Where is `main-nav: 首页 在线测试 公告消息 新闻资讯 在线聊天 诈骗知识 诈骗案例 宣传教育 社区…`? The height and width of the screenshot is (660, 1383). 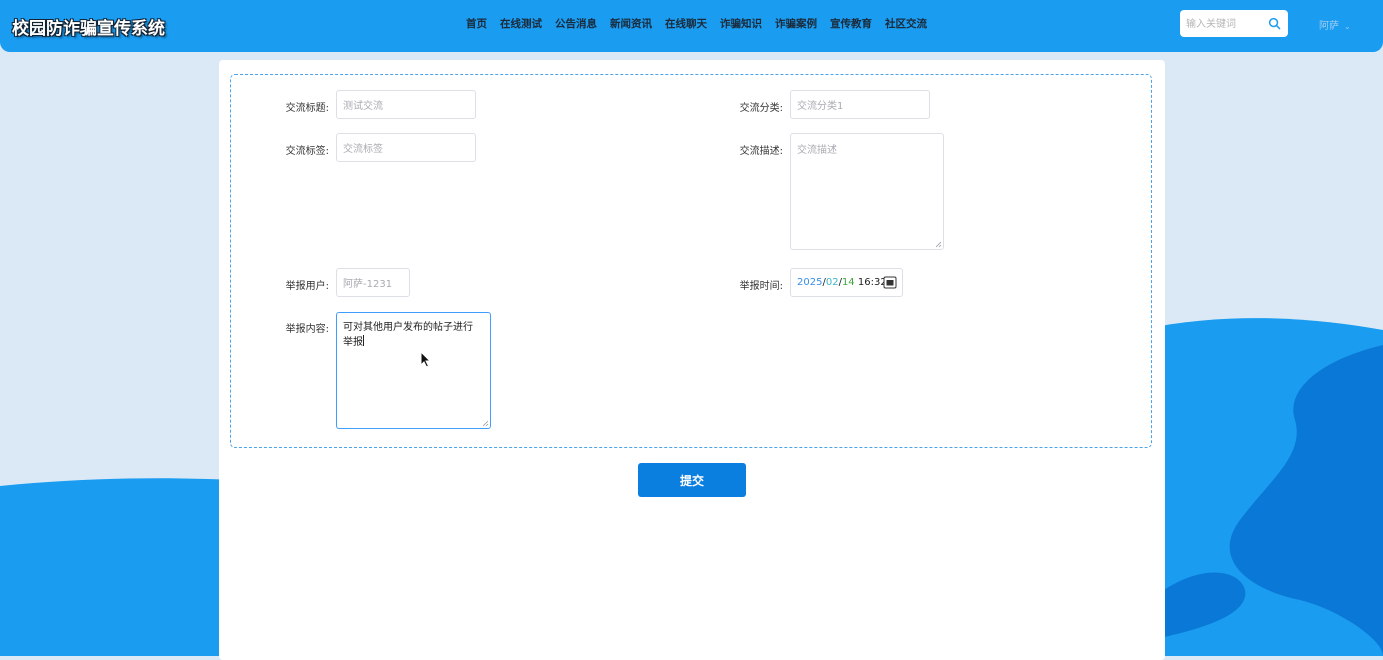 main-nav: 首页 在线测试 公告消息 新闻资讯 在线聊天 诈骗知识 诈骗案例 宣传教育 社区… is located at coordinates (703, 23).